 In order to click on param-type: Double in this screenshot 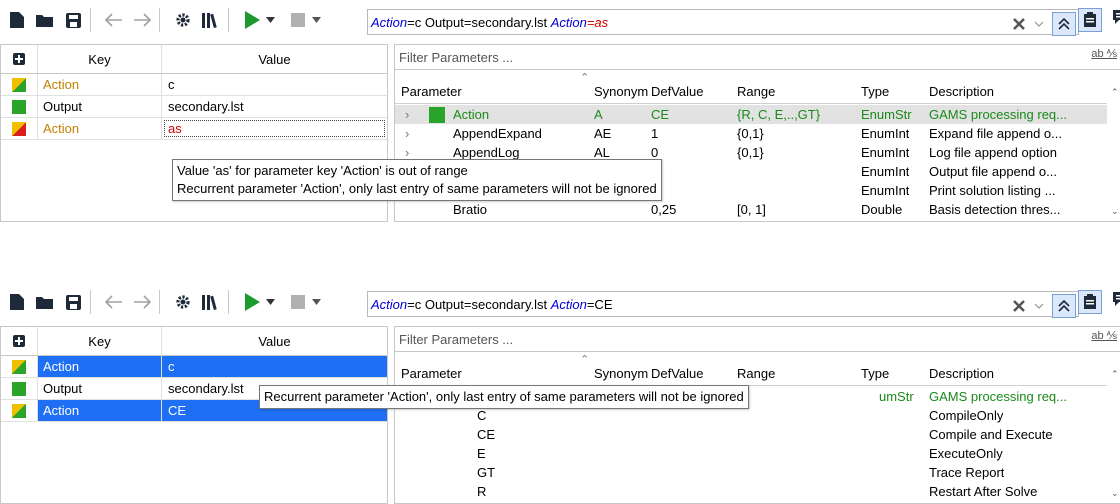, I will do `click(882, 209)`.